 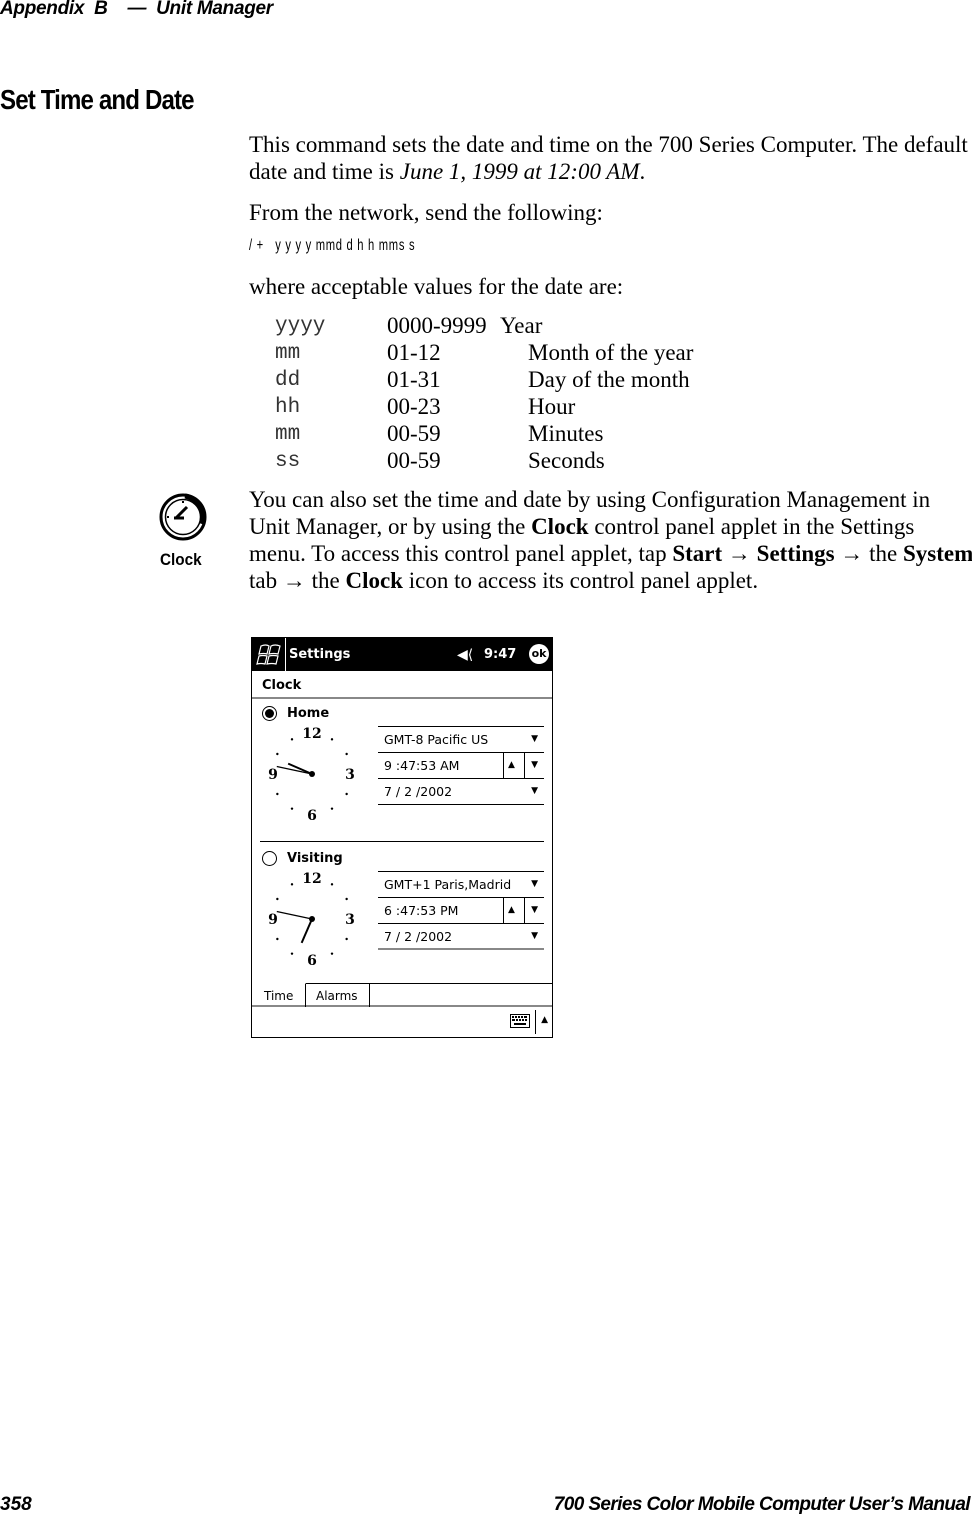 What do you see at coordinates (422, 765) in the screenshot?
I see `home-time-value: 9 :47:53 AM` at bounding box center [422, 765].